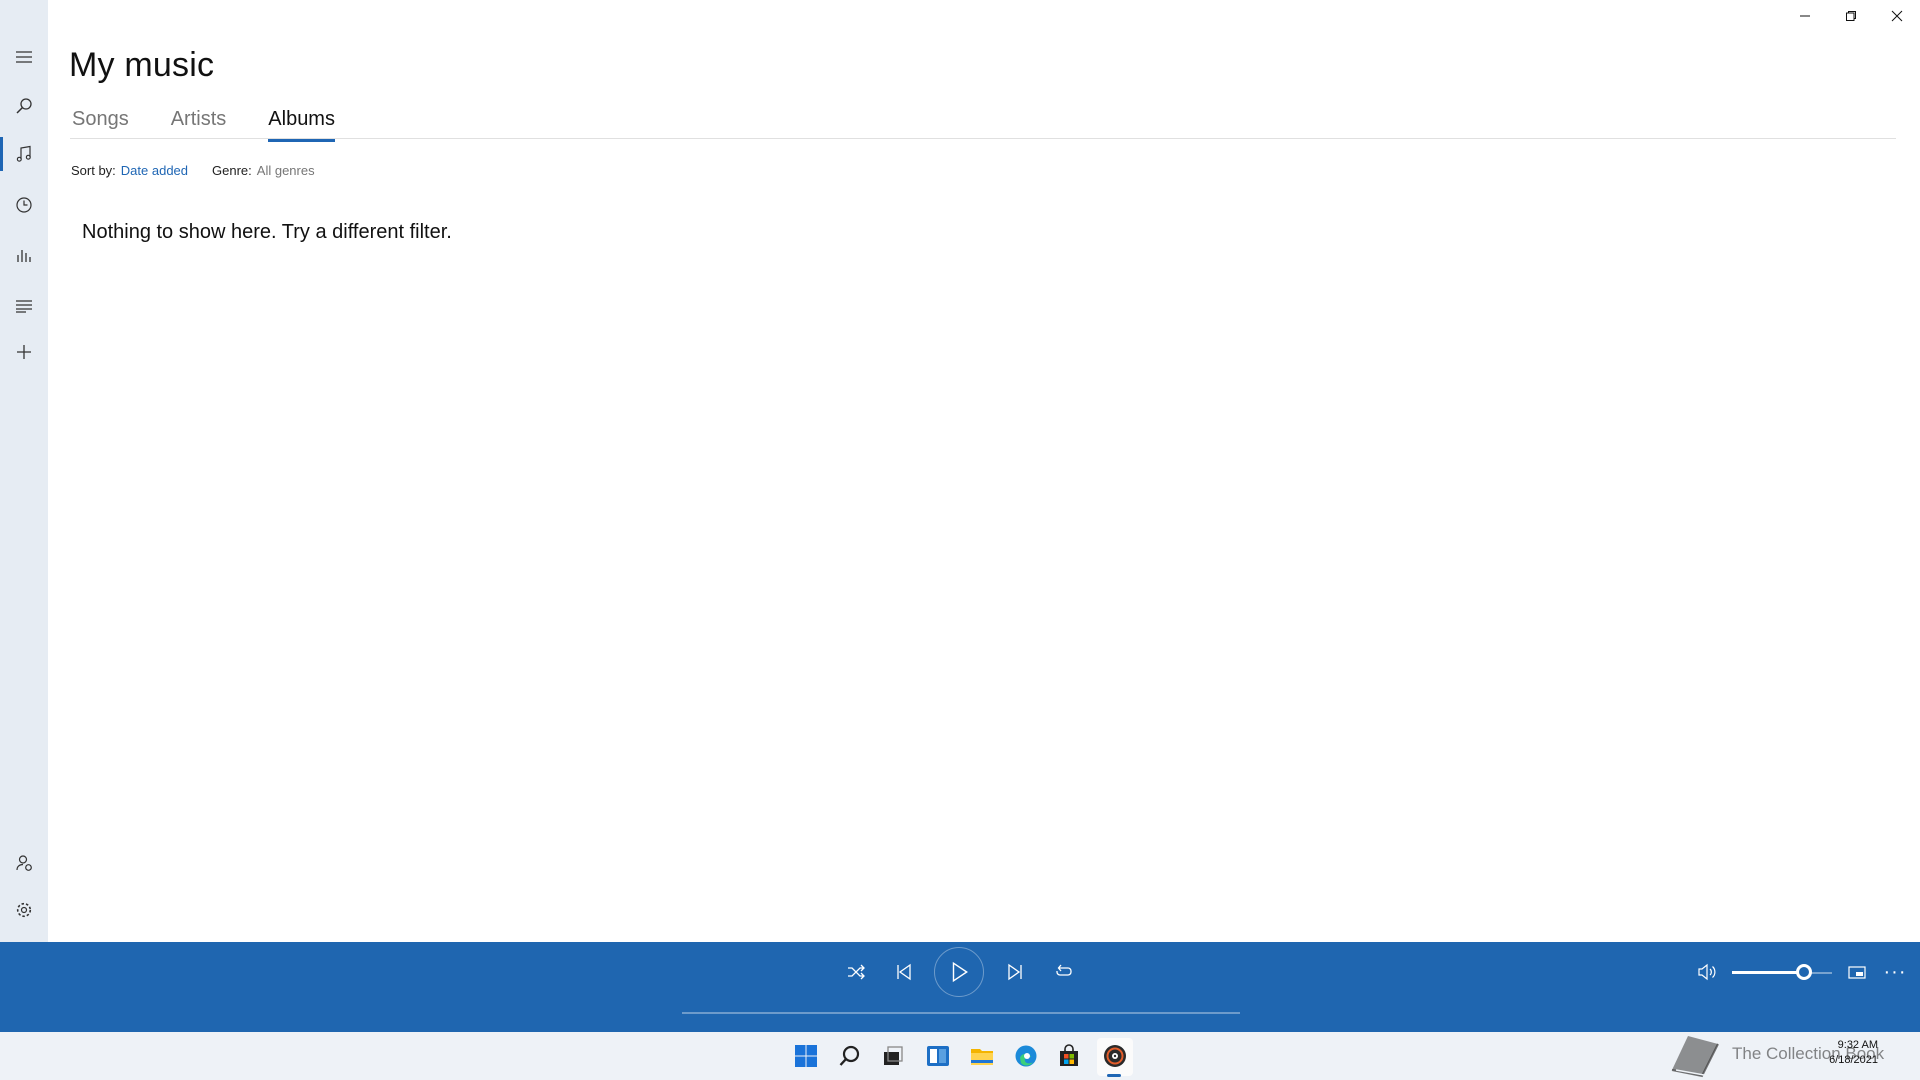 The image size is (1920, 1080). I want to click on close-button, so click(1897, 16).